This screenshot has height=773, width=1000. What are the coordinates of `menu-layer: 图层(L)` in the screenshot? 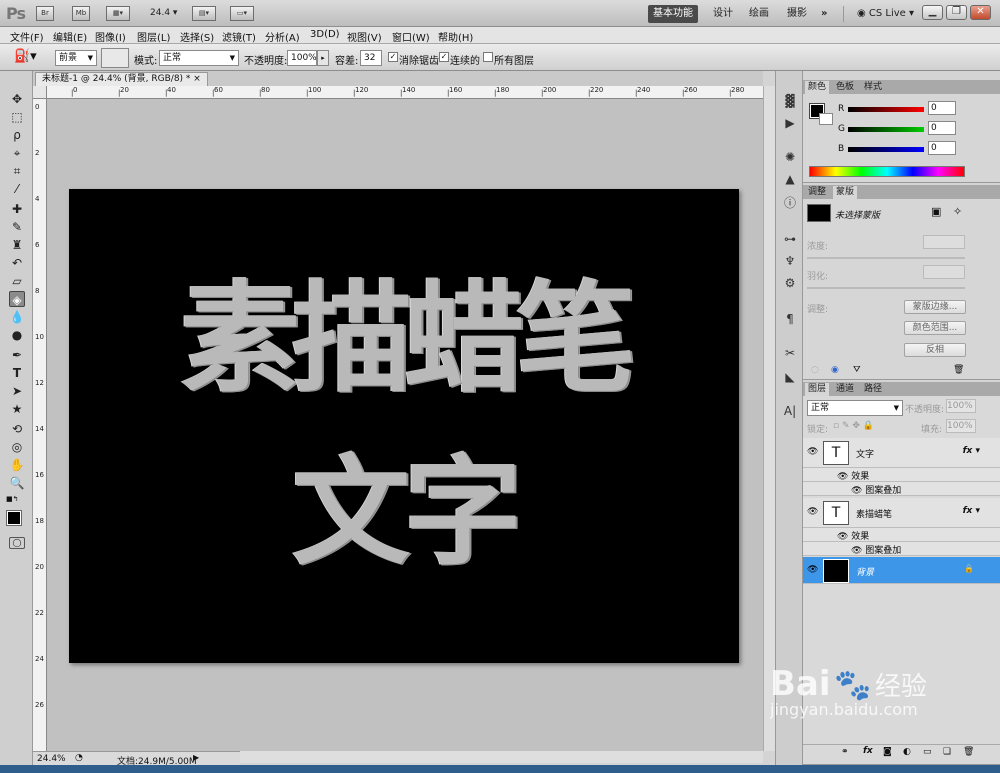 It's located at (153, 36).